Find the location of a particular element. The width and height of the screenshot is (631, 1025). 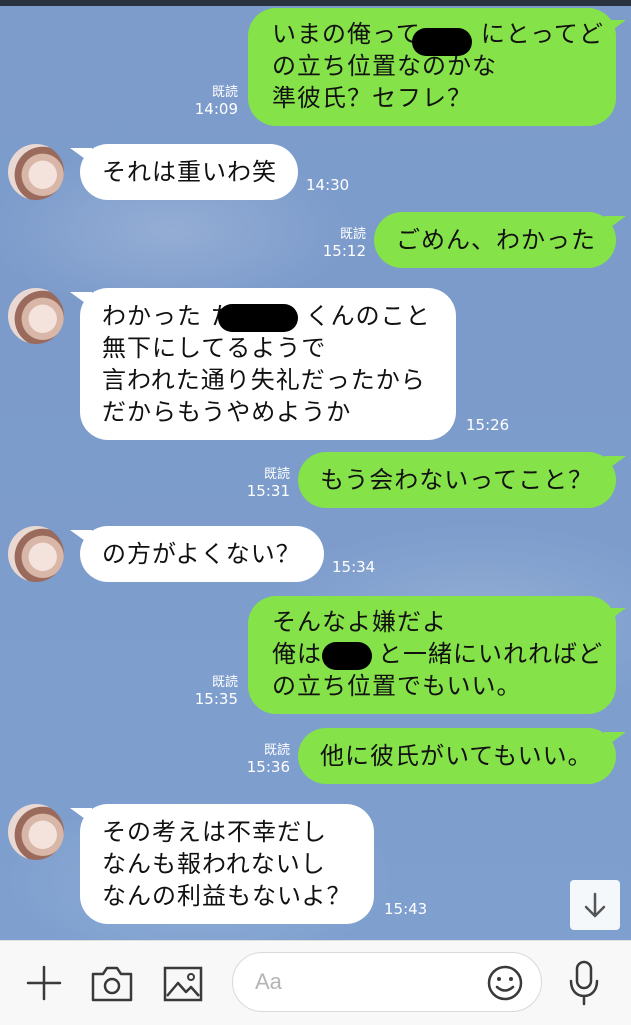

message-line: なんの利益もないよ？ is located at coordinates (227, 896).